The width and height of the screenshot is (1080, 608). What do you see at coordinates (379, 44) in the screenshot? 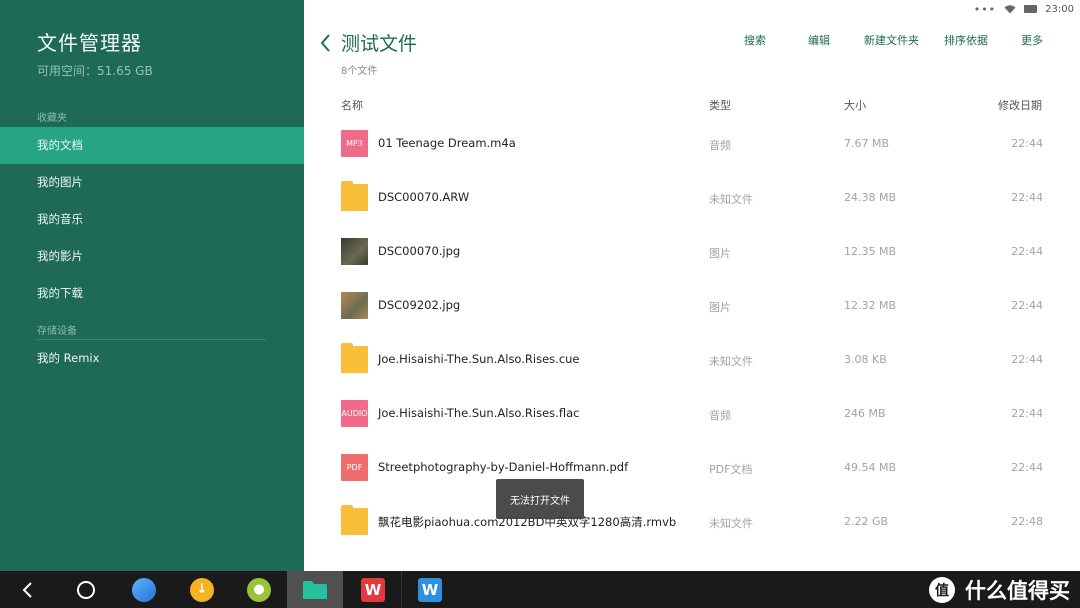
I see `page-title: 测试文件` at bounding box center [379, 44].